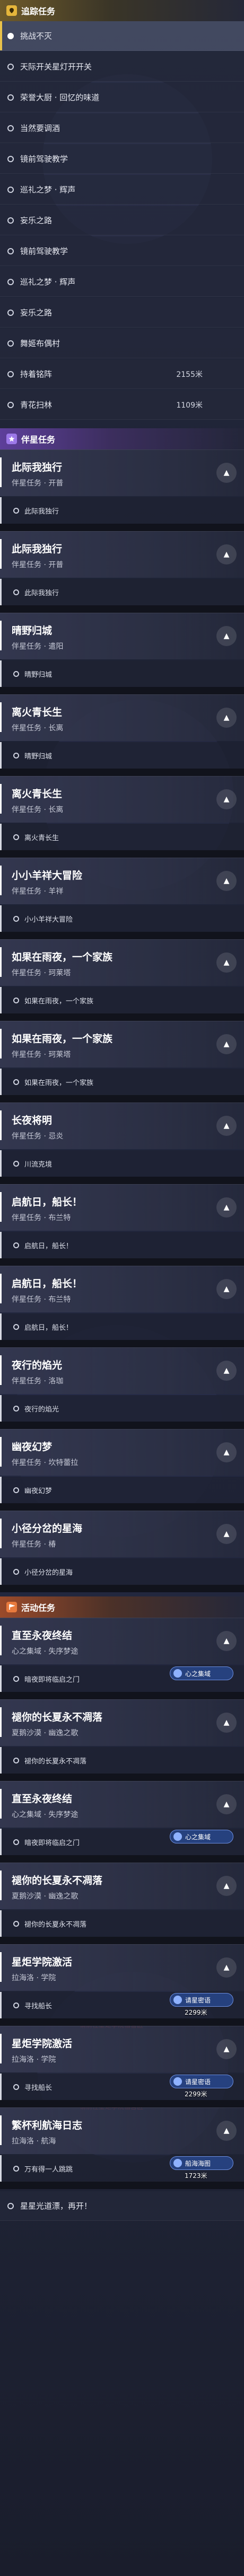 Image resolution: width=244 pixels, height=2576 pixels. I want to click on quest-card: 幽夜幻梦 伴星任务 · 坎特蕾拉 ▲, so click(122, 1452).